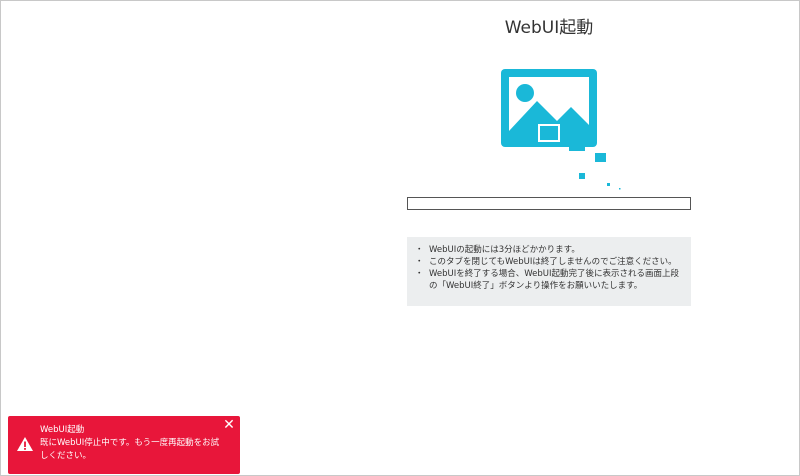 This screenshot has height=476, width=800. I want to click on toast-message: 既にWebUI停止中です。もう一度再起動をお試しください。, so click(130, 449).